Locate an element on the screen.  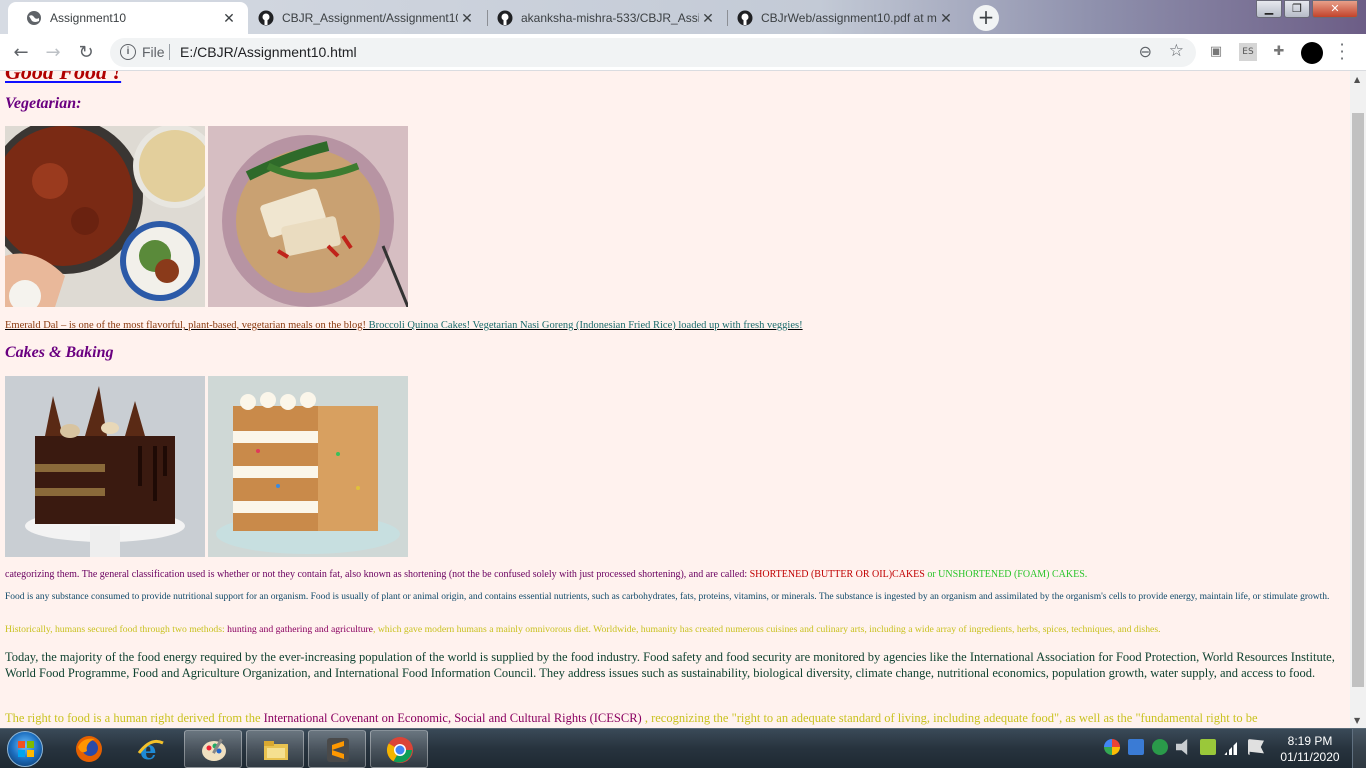
scheme-label: File is located at coordinates (153, 52).